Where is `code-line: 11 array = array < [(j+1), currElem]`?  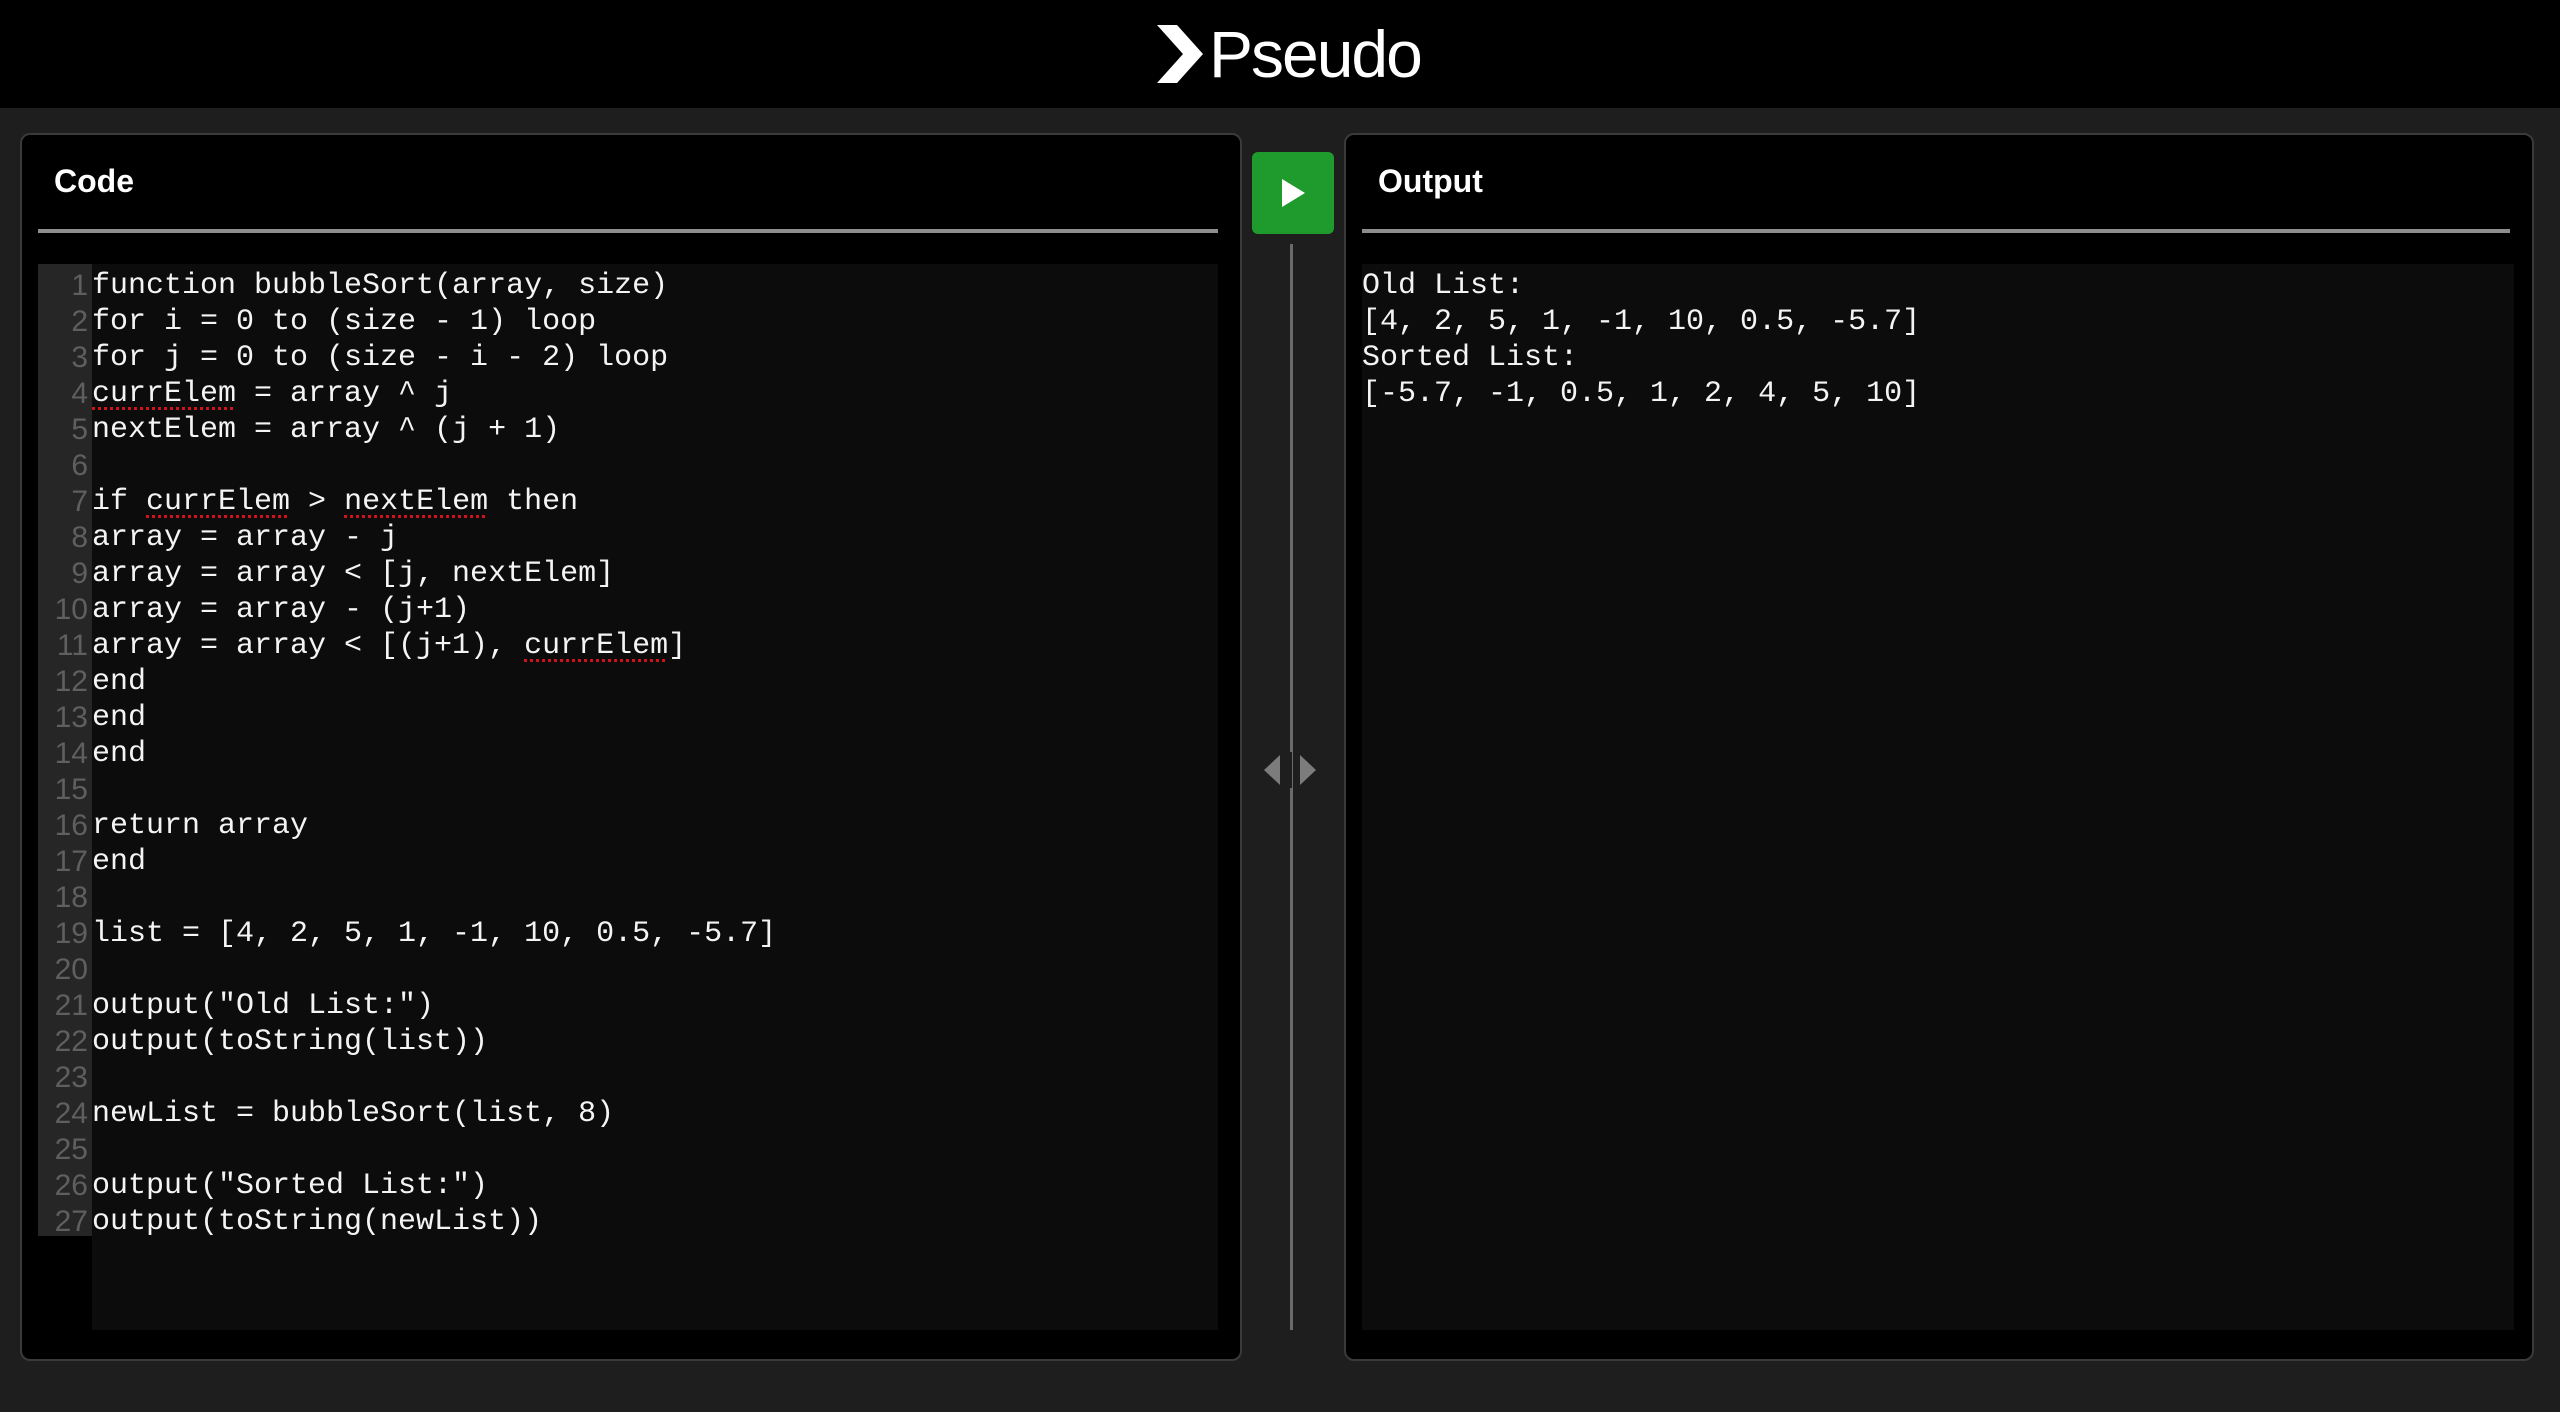 code-line: 11 array = array < [(j+1), currElem] is located at coordinates (628, 646).